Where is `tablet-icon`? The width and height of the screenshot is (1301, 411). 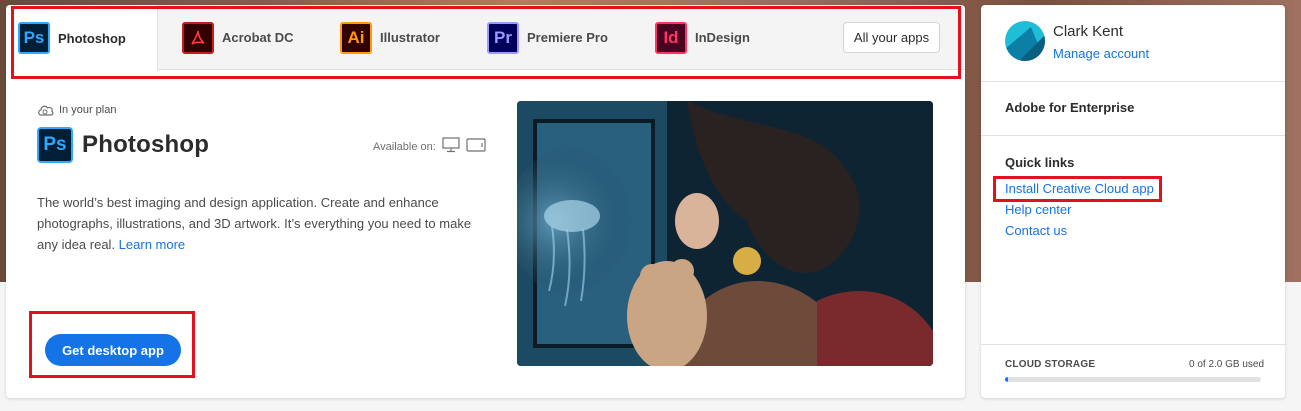 tablet-icon is located at coordinates (476, 146).